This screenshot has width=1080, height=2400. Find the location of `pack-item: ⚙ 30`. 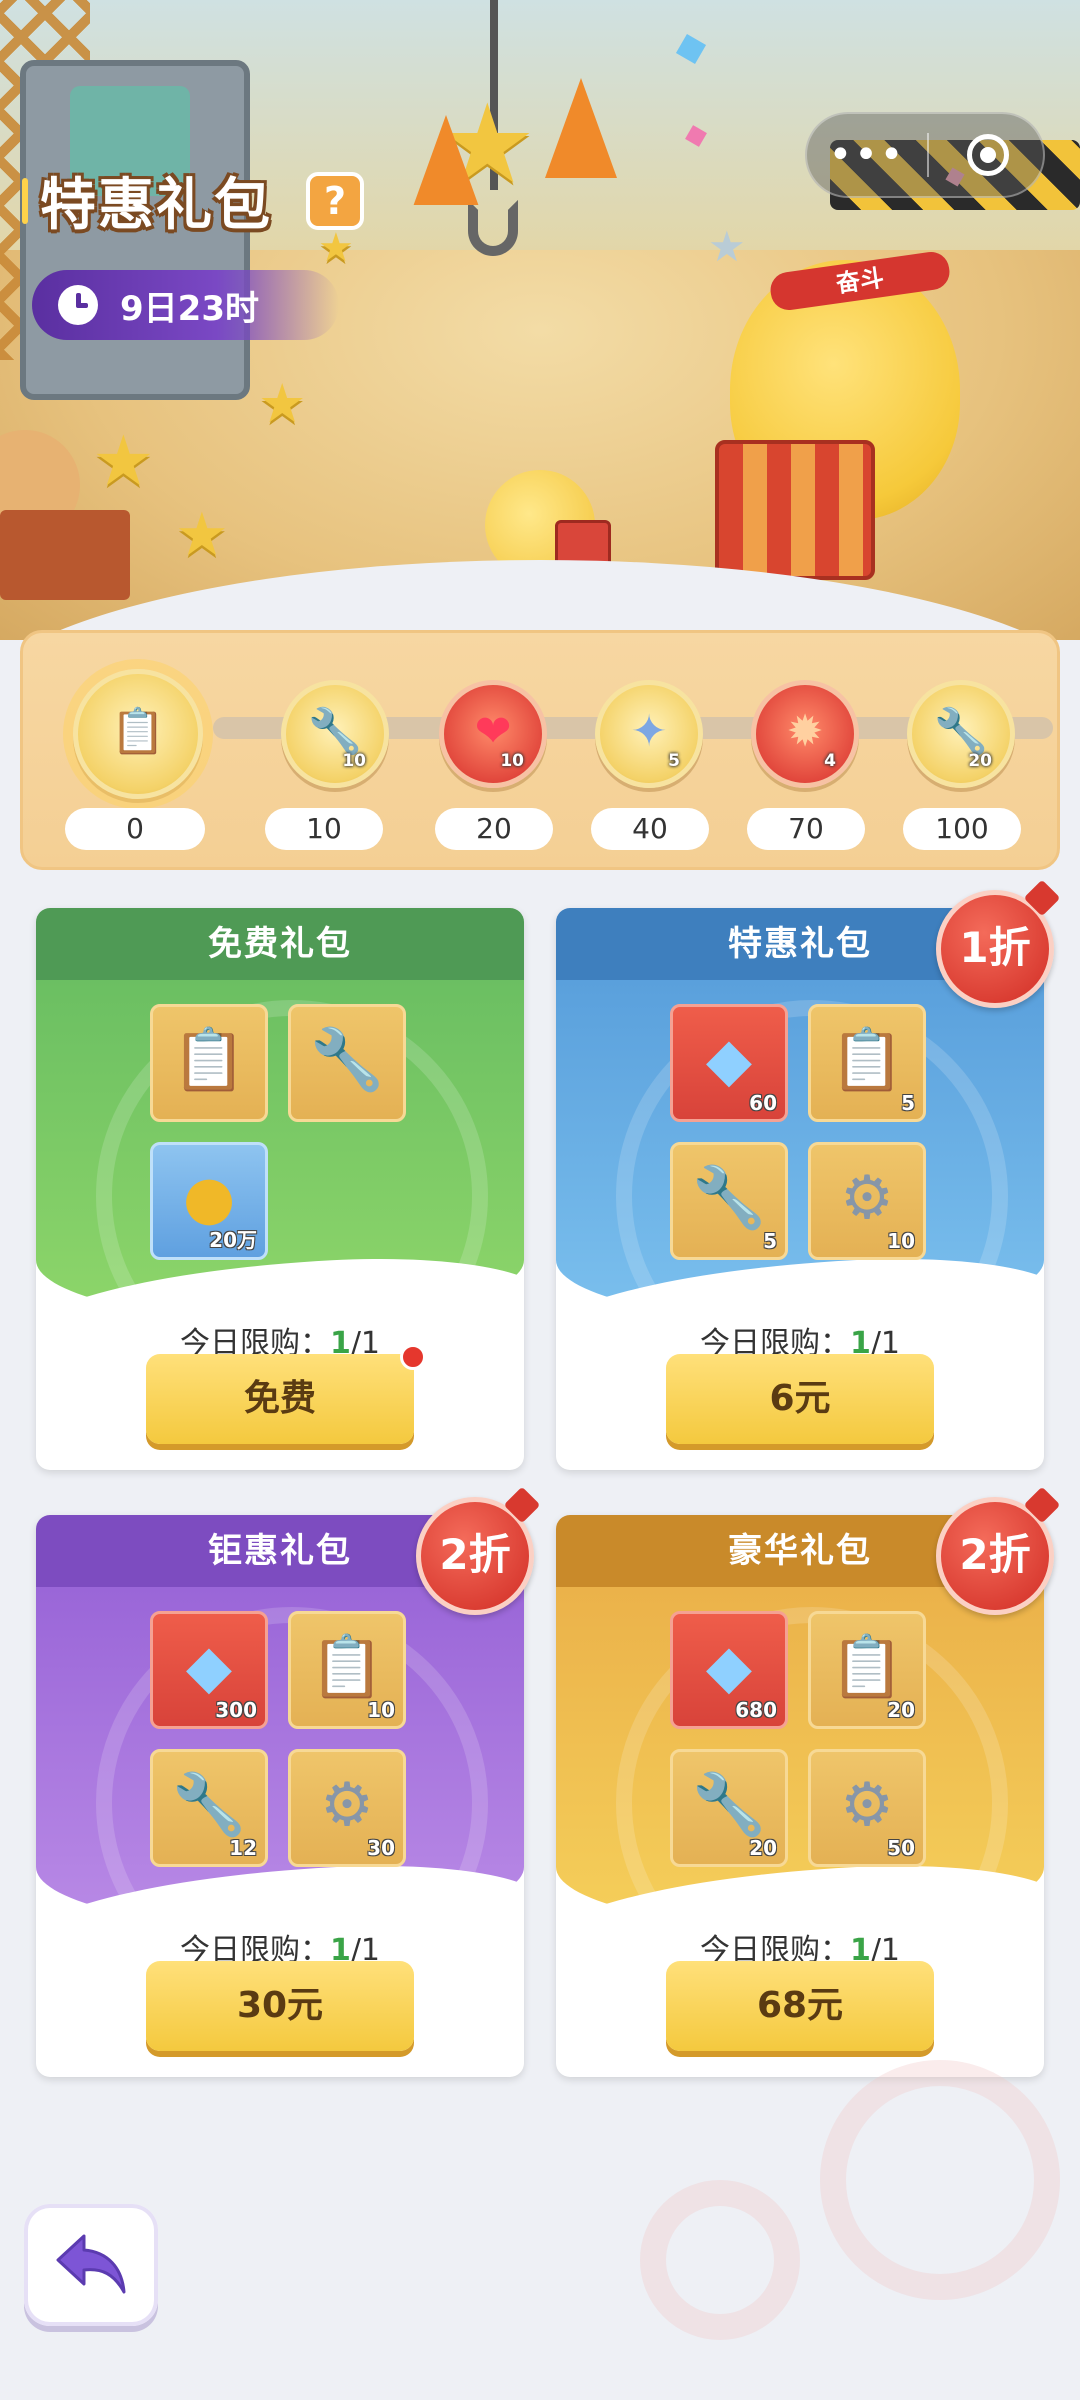

pack-item: ⚙ 30 is located at coordinates (347, 1808).